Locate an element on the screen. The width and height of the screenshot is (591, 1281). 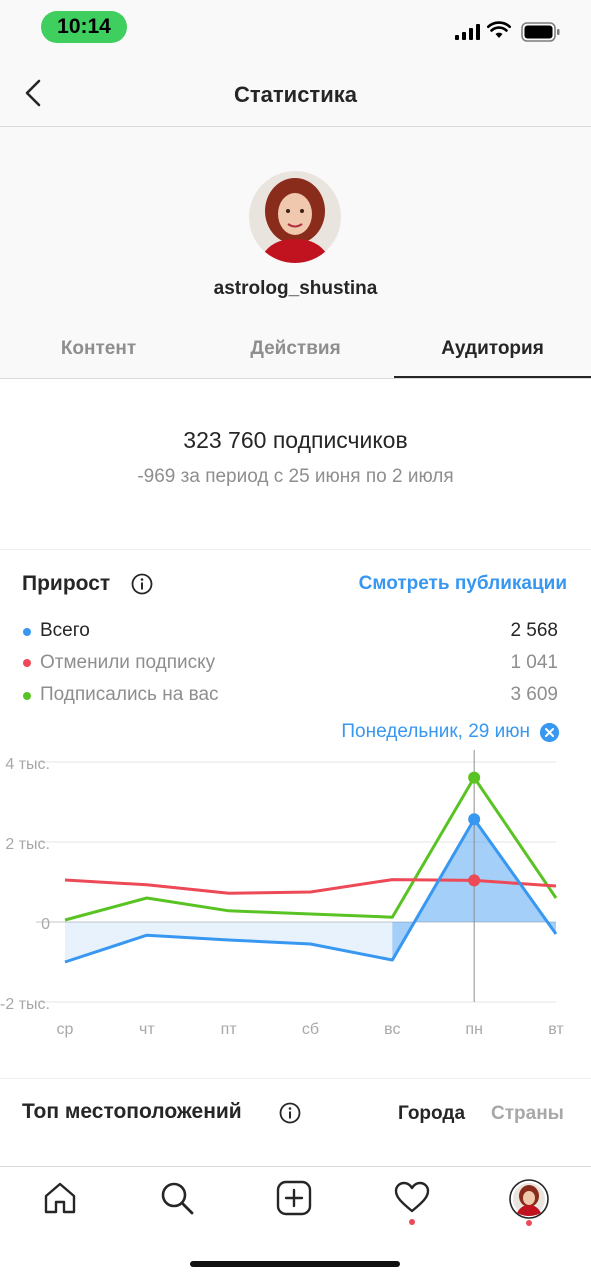
x-tick-label: сб is located at coordinates (310, 1029).